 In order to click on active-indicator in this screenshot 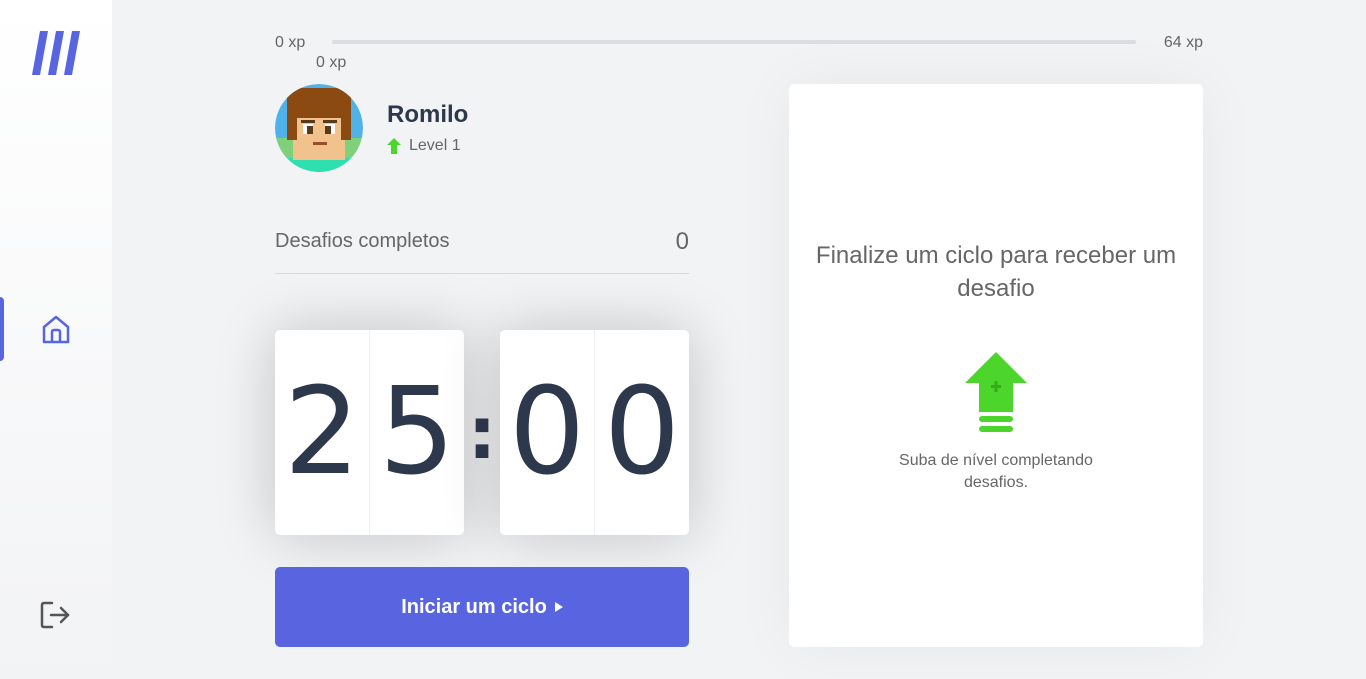, I will do `click(2, 329)`.